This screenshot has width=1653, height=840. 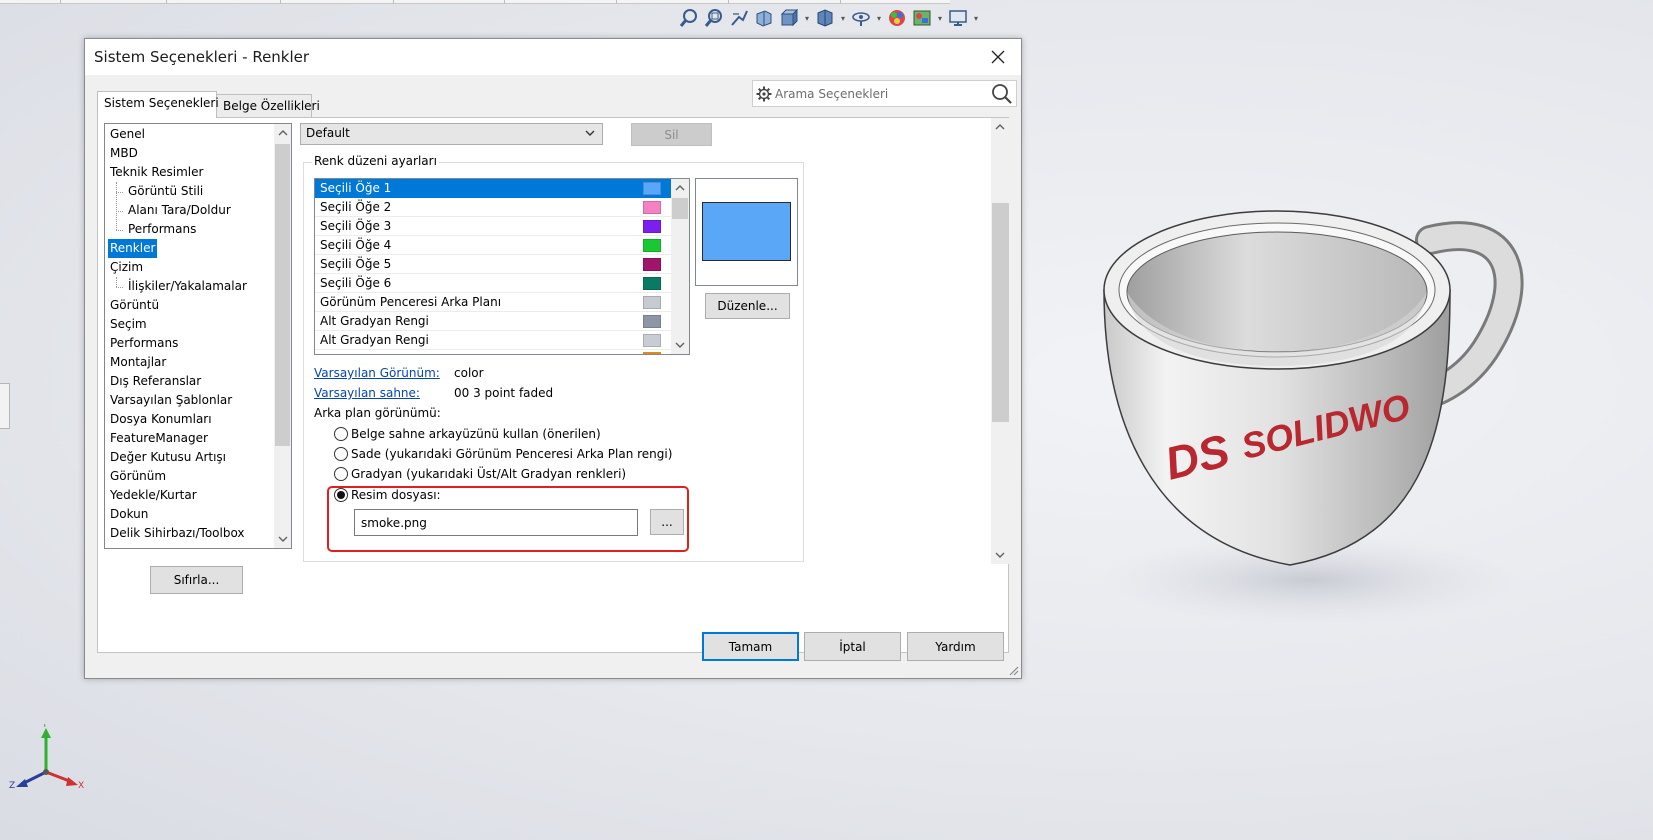 I want to click on tab-belge-ozellikleri: Belge Özellikleri, so click(x=268, y=106).